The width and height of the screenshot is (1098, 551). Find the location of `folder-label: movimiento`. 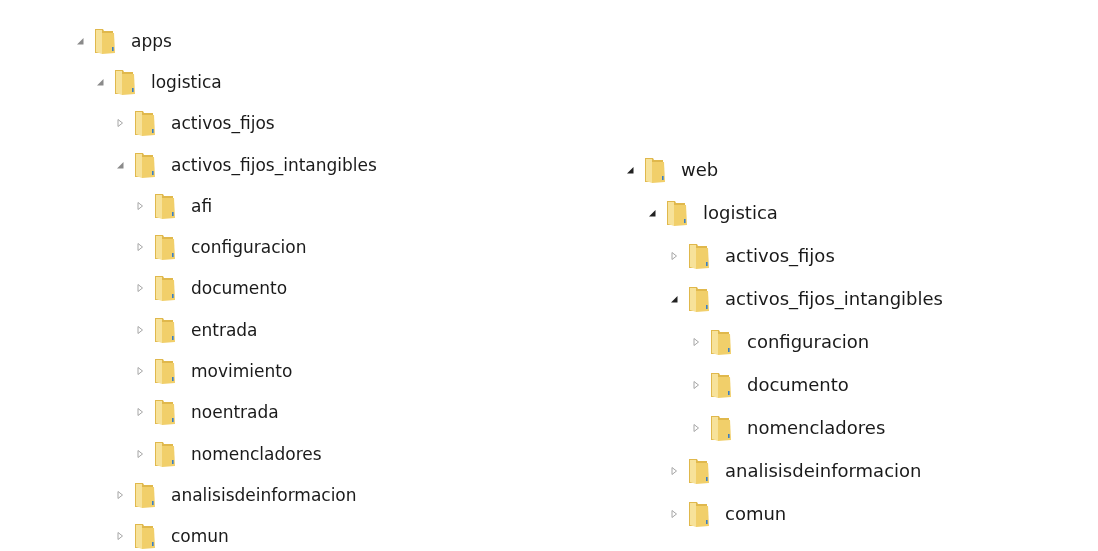

folder-label: movimiento is located at coordinates (242, 371).